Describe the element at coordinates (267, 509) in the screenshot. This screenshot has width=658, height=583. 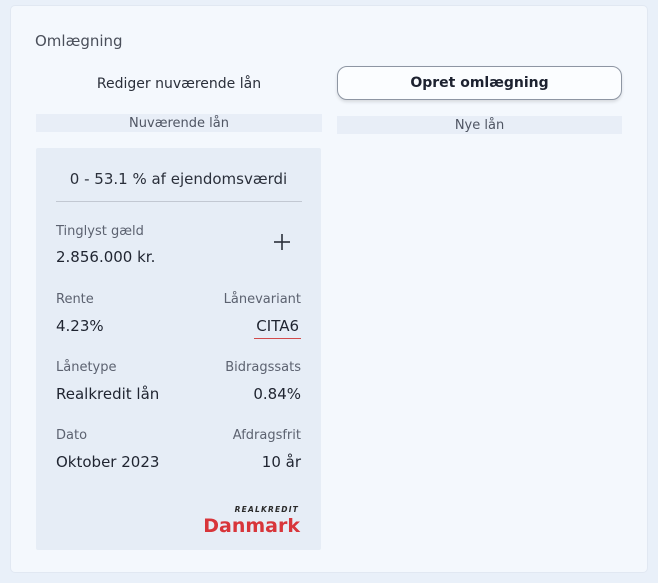
I see `logo-top-text: REALKREDIT` at that location.